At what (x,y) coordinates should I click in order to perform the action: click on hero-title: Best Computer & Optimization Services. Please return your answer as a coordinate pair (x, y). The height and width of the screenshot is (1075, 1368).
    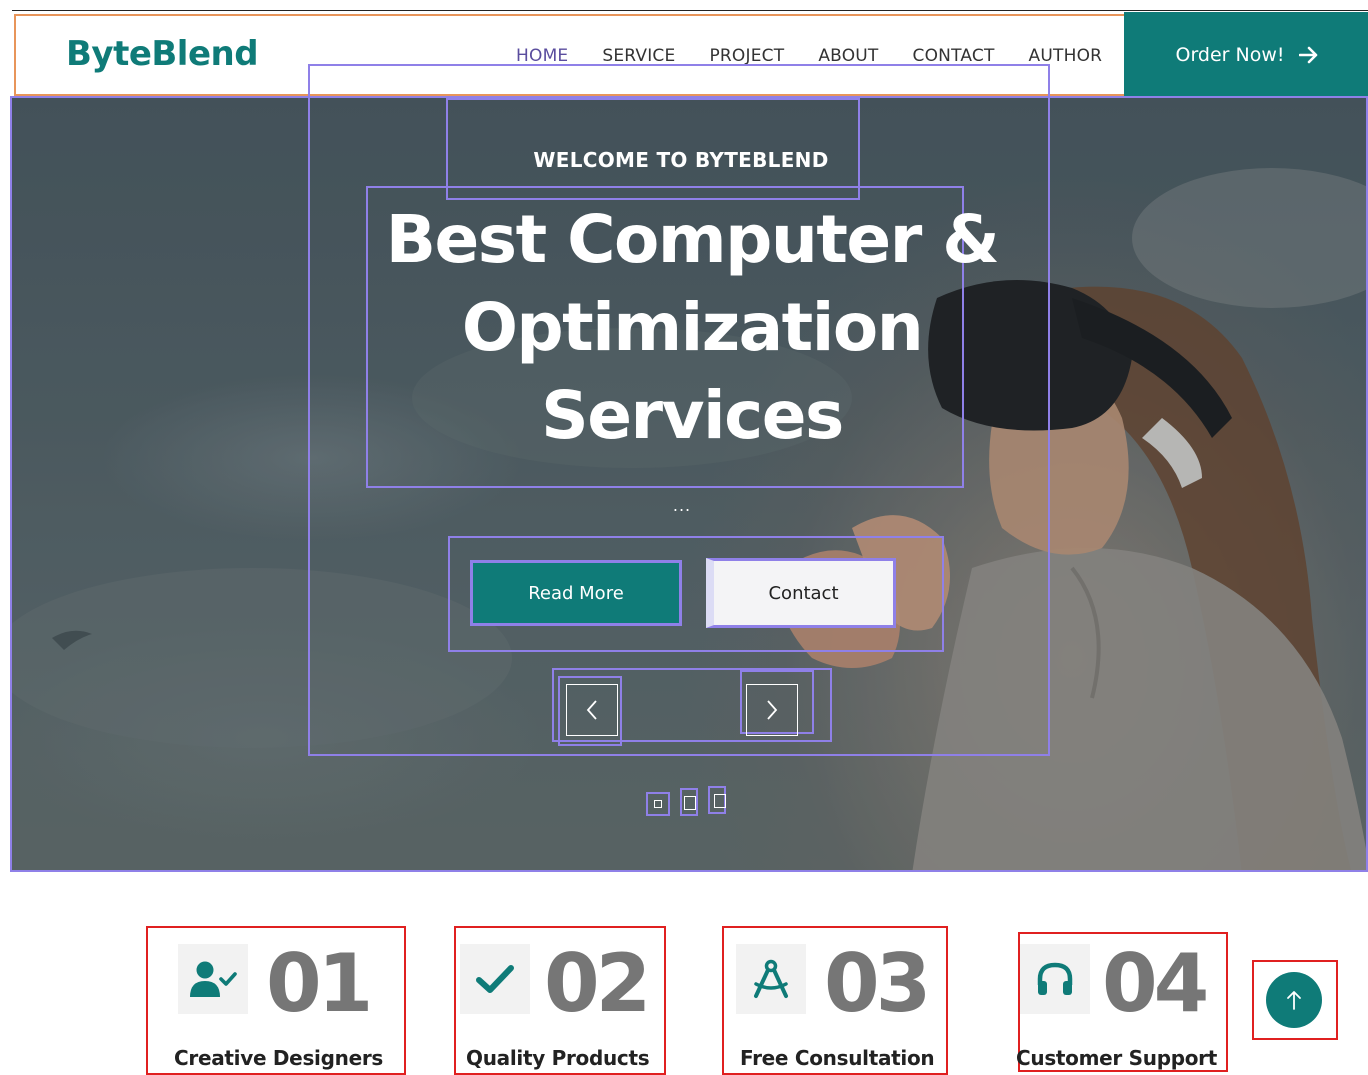
    Looking at the image, I should click on (692, 328).